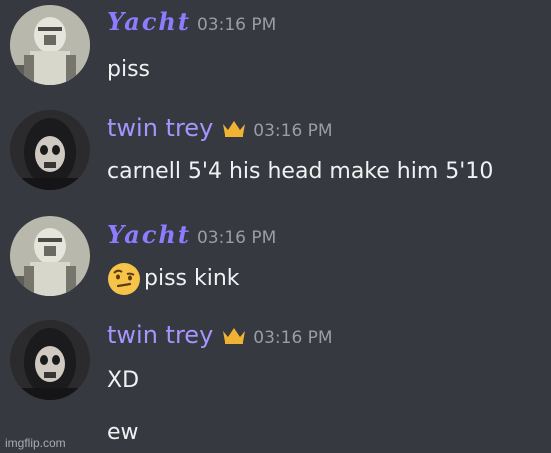 The image size is (551, 453). I want to click on message-text: carnell 5'4 his head make him 5'10, so click(300, 172).